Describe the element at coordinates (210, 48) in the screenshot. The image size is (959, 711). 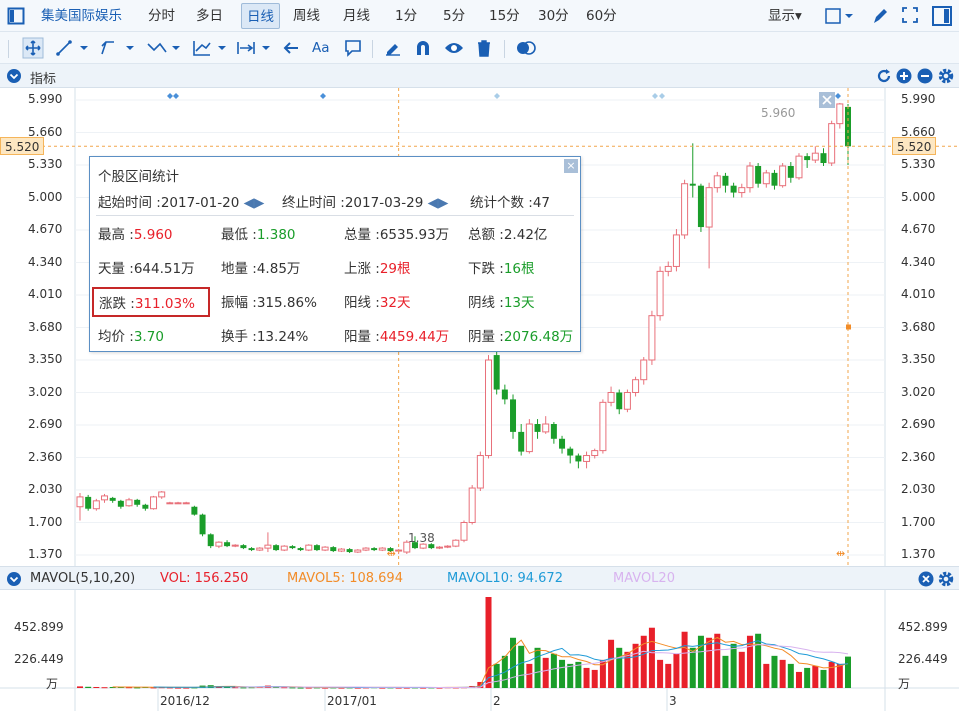
I see `fibonacci-tool-icon` at that location.